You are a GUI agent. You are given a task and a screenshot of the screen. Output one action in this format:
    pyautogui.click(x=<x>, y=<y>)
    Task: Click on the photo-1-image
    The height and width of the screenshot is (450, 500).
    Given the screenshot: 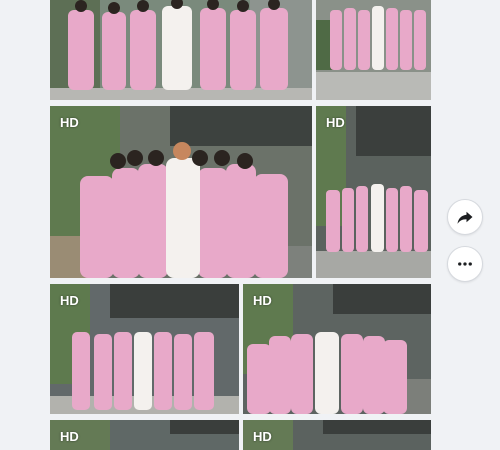 What is the action you would take?
    pyautogui.click(x=181, y=50)
    